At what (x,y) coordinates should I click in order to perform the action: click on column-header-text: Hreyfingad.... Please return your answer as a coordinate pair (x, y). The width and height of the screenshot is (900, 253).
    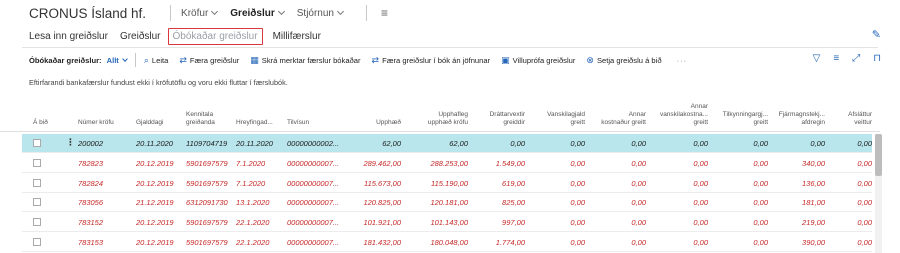
    Looking at the image, I should click on (254, 122).